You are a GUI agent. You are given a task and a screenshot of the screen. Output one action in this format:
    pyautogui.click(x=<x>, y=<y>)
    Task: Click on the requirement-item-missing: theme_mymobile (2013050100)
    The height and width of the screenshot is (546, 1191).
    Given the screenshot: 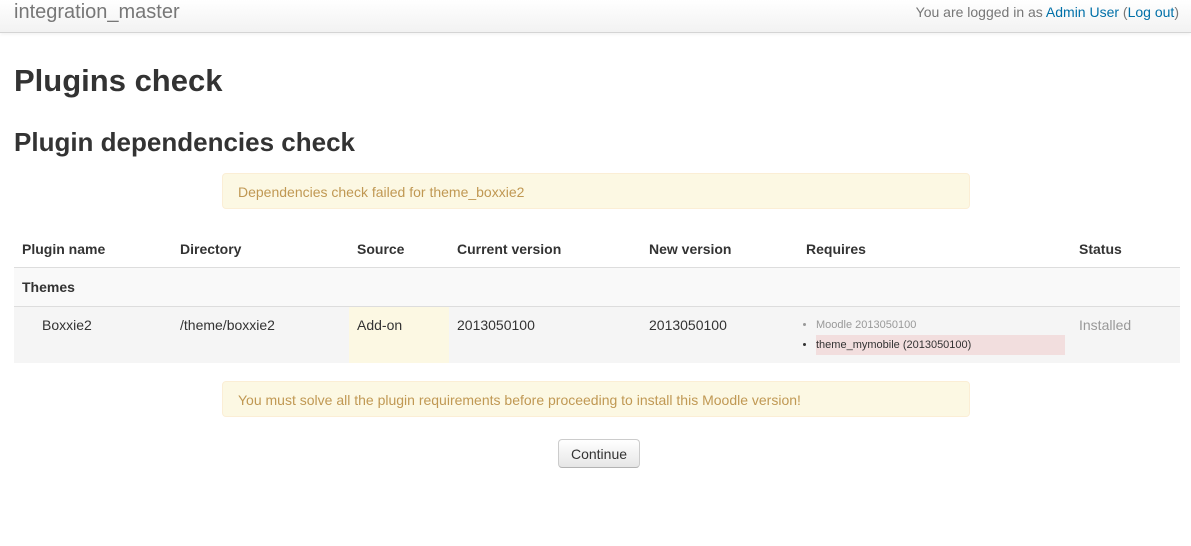 What is the action you would take?
    pyautogui.click(x=940, y=345)
    